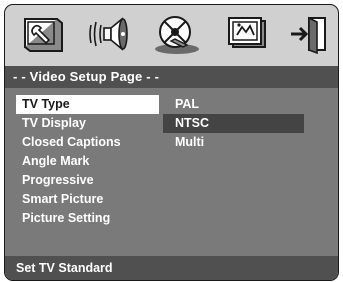 This screenshot has height=282, width=343. I want to click on exit-icon, so click(309, 34).